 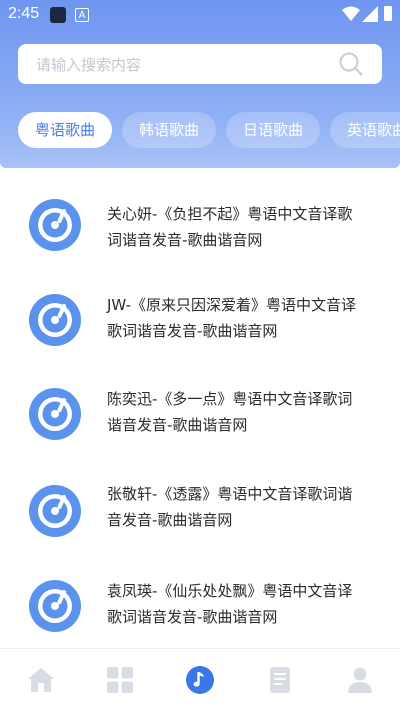 What do you see at coordinates (280, 680) in the screenshot?
I see `document-icon` at bounding box center [280, 680].